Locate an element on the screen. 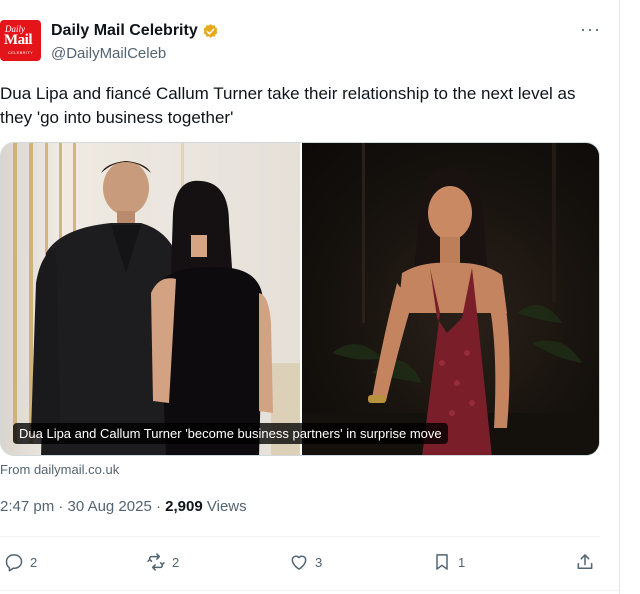 The image size is (640, 594). share-icon is located at coordinates (585, 561).